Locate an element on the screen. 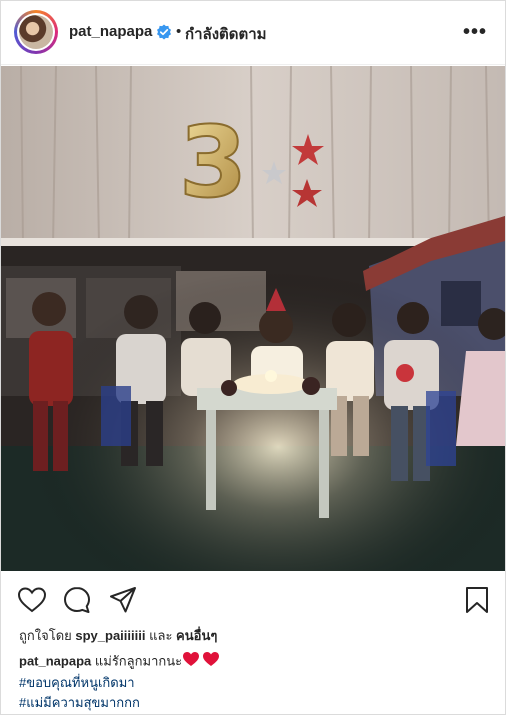 This screenshot has width=506, height=715. share-icon is located at coordinates (123, 600).